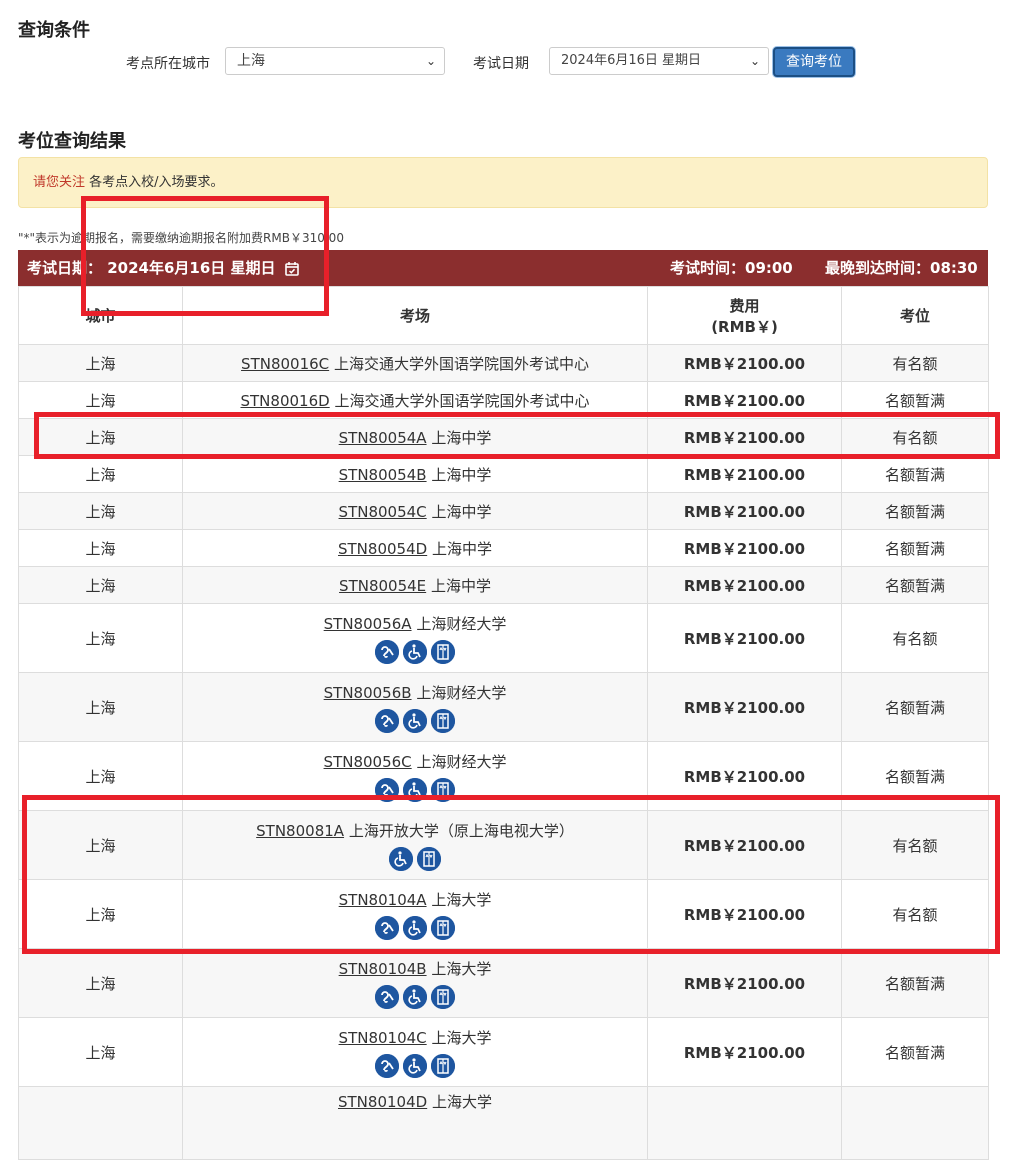 The height and width of the screenshot is (1160, 1011). I want to click on table-row: 上海 STN80104A 上海大学 RMB￥2100.00 有名额, so click(503, 914).